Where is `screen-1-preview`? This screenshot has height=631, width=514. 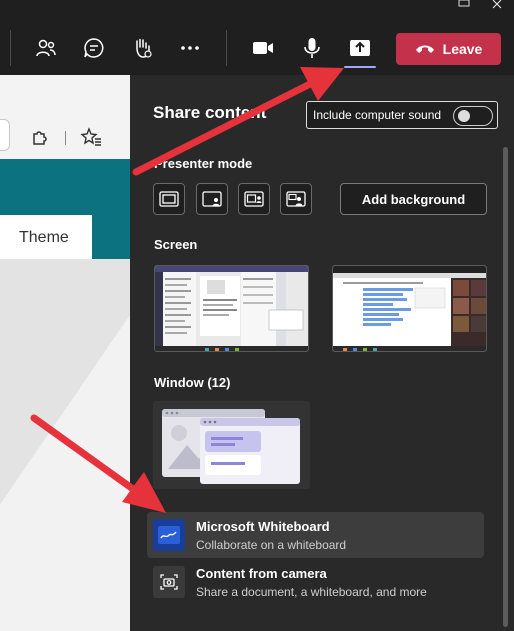
screen-1-preview is located at coordinates (231, 308).